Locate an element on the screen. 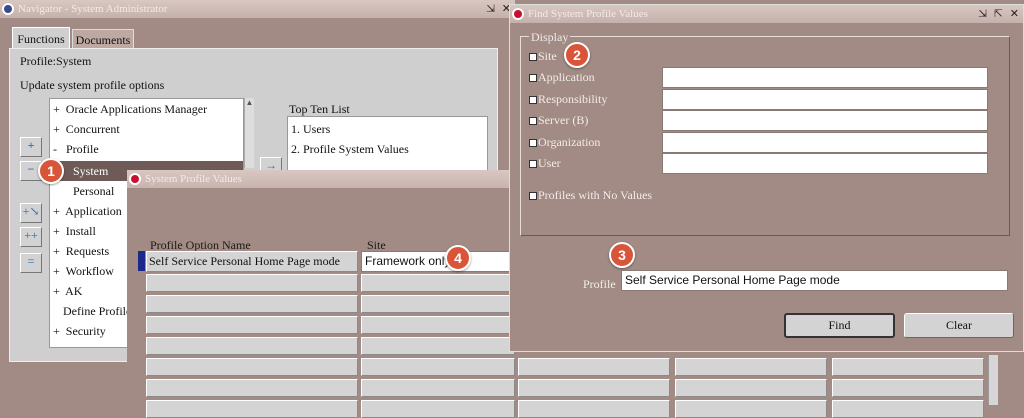 This screenshot has height=418, width=1024. instruction-text: Update system profile options is located at coordinates (92, 85).